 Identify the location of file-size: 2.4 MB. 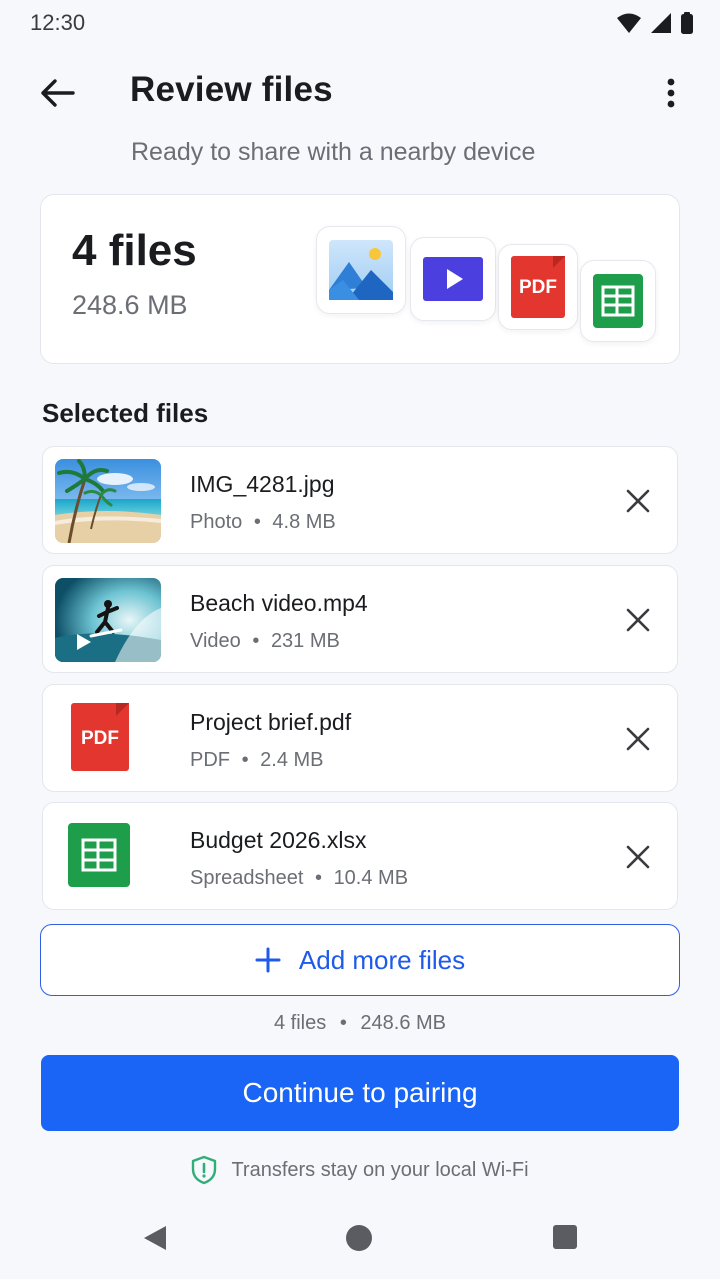
(292, 760).